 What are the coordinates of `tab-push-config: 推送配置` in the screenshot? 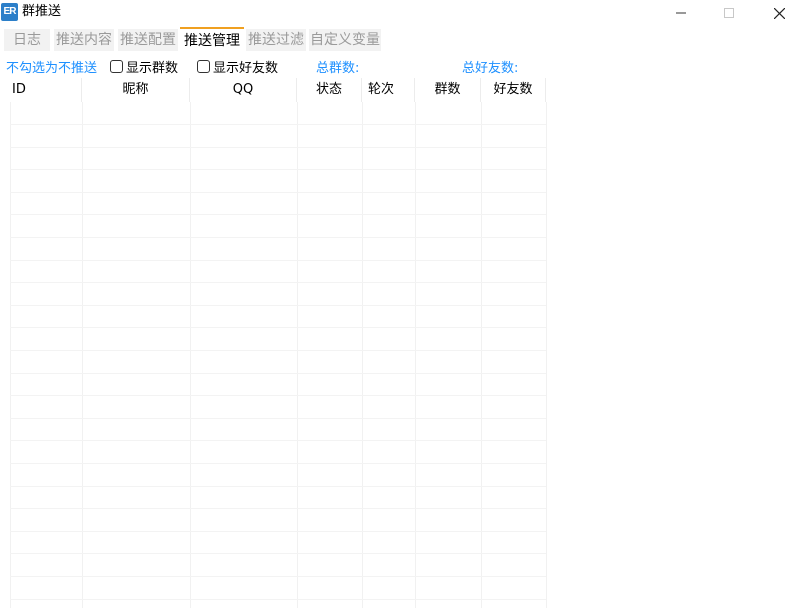 It's located at (148, 40).